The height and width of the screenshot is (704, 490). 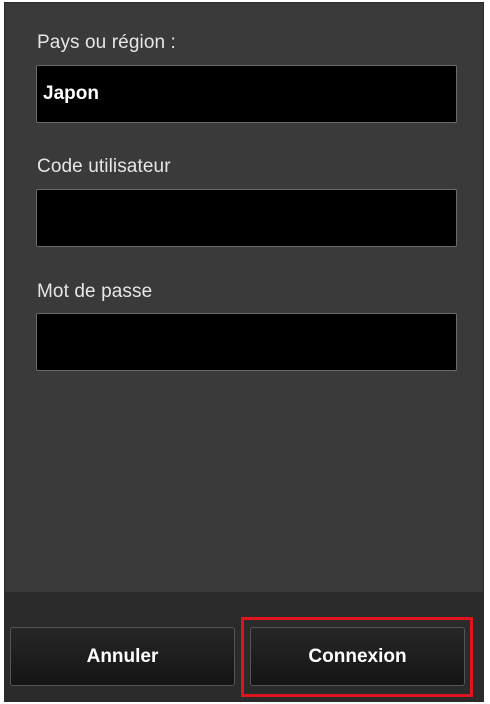 What do you see at coordinates (104, 166) in the screenshot?
I see `user-id-label: Code utilisateur` at bounding box center [104, 166].